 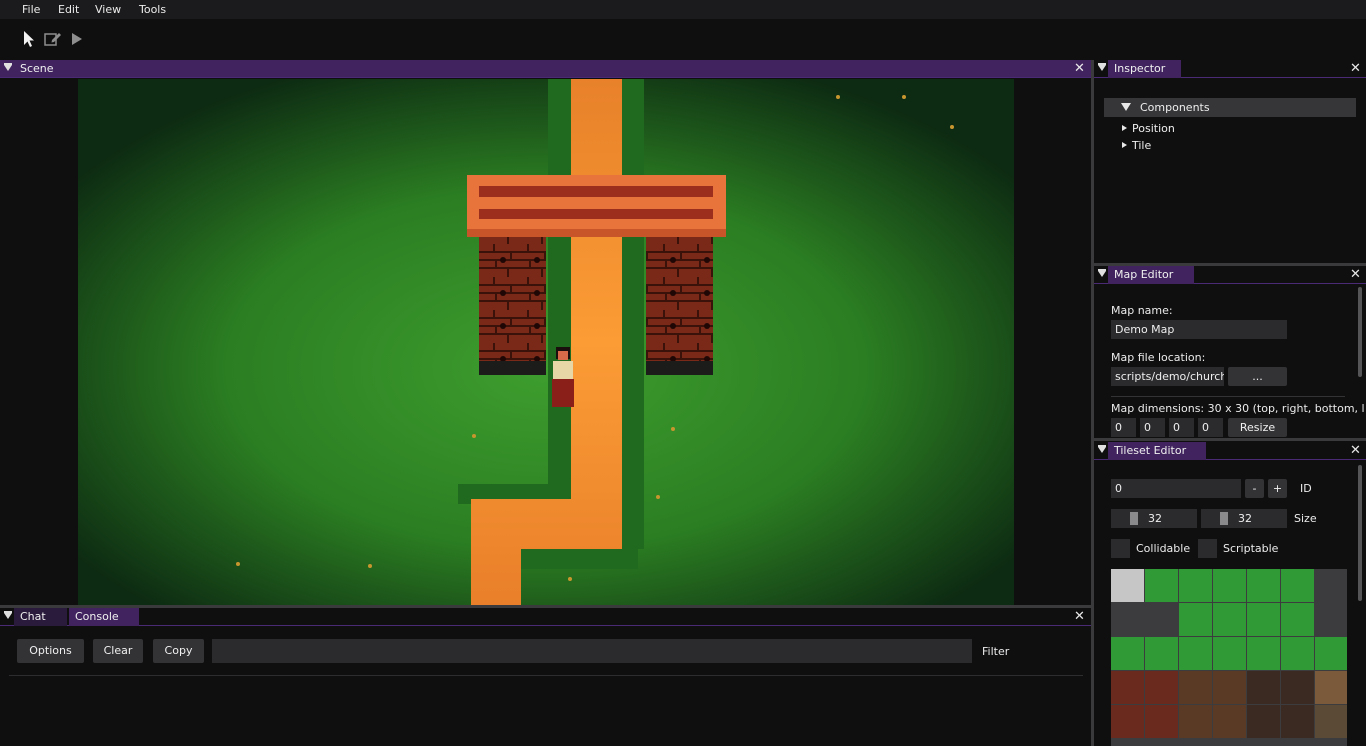 What do you see at coordinates (1360, 332) in the screenshot?
I see `map-editor-scrollbar` at bounding box center [1360, 332].